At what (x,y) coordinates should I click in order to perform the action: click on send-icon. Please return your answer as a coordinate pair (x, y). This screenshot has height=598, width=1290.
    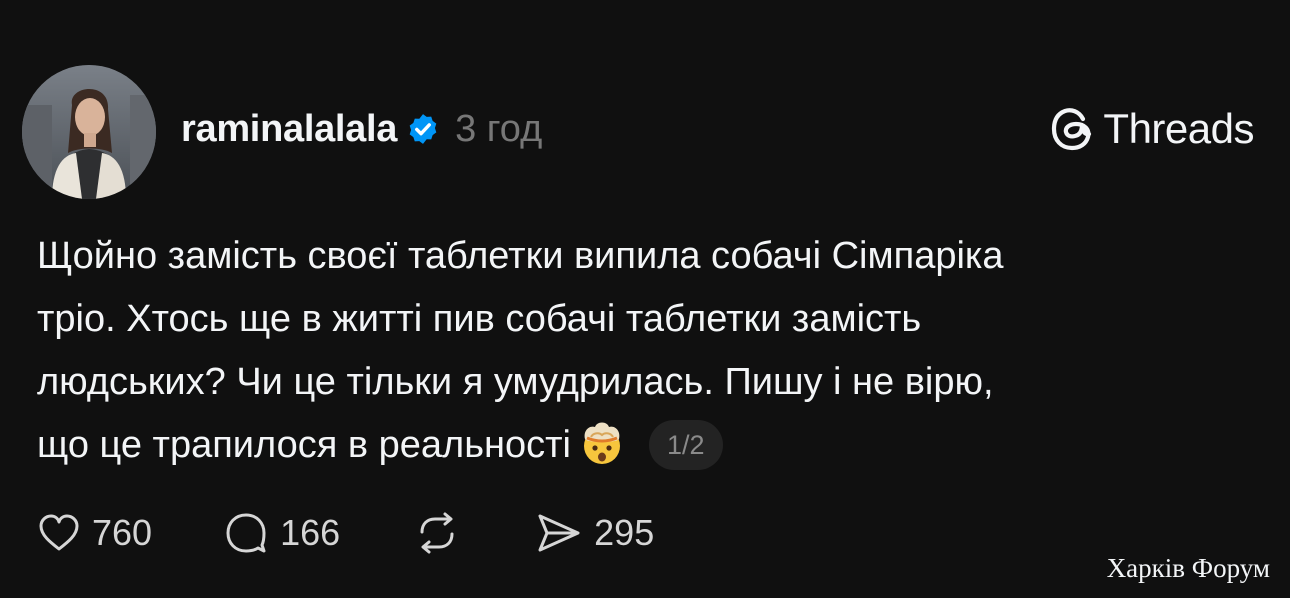
    Looking at the image, I should click on (559, 533).